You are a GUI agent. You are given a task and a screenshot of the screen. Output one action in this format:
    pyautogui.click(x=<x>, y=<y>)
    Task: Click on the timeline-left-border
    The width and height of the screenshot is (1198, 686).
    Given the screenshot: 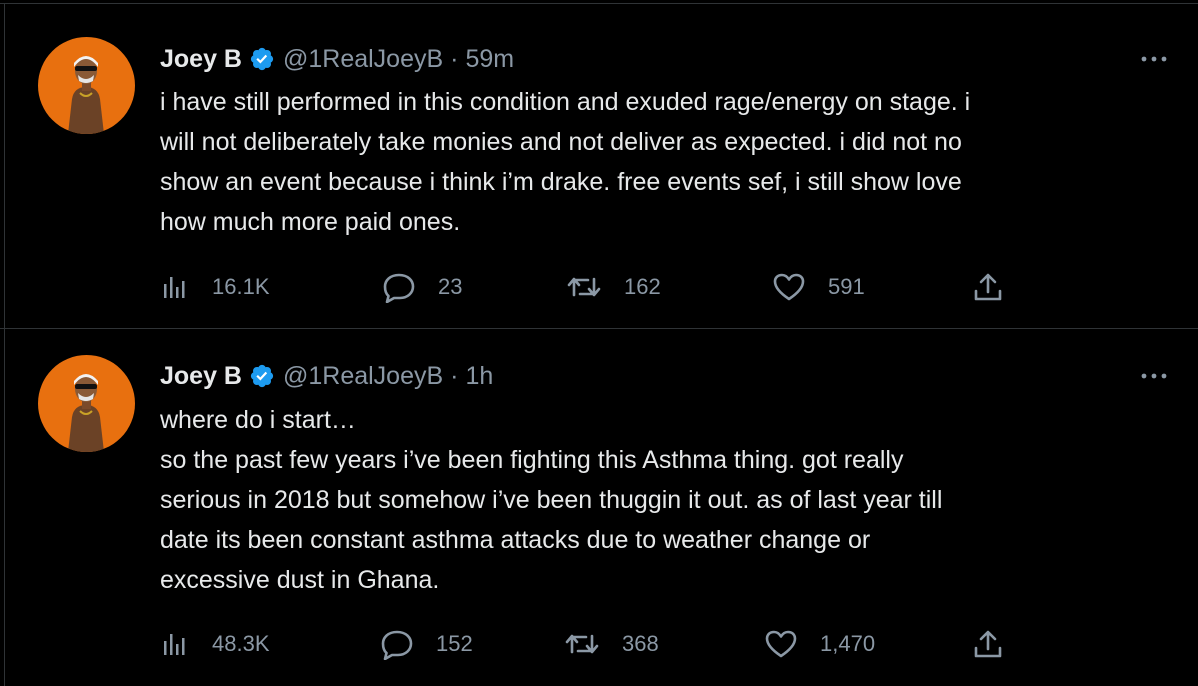 What is the action you would take?
    pyautogui.click(x=4, y=344)
    